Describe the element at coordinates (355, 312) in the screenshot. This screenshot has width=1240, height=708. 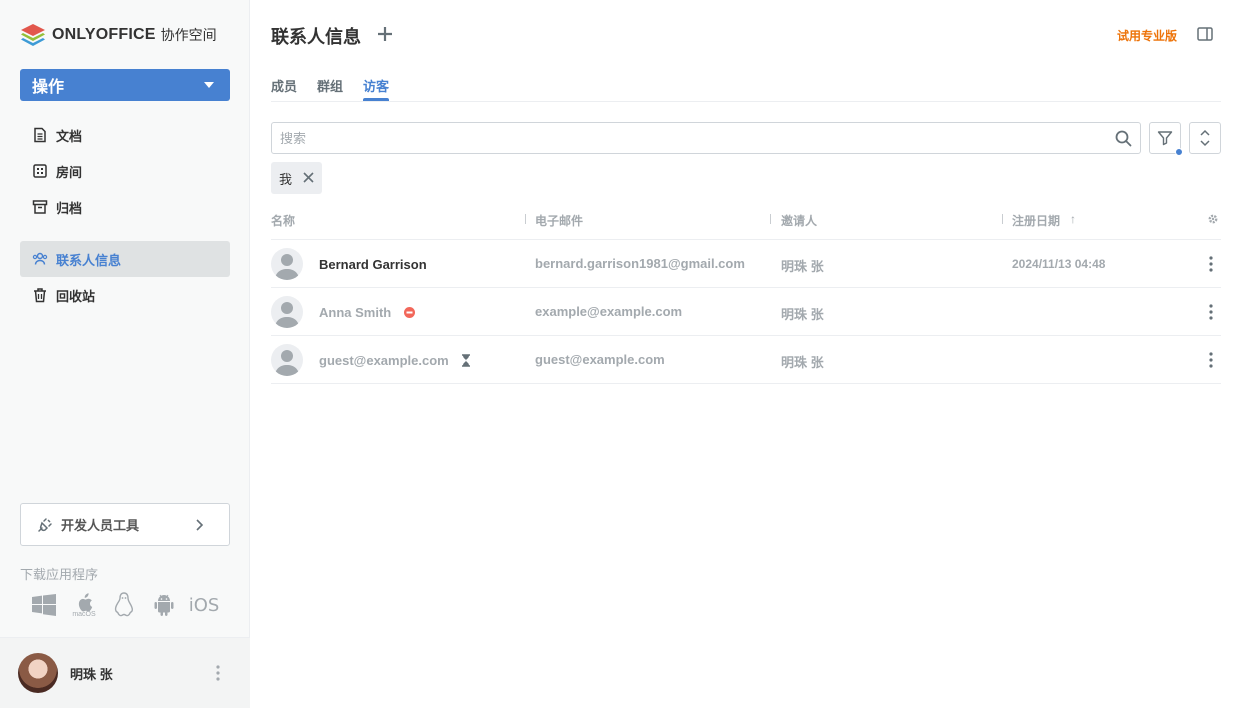
I see `user-name: Anna Smith` at that location.